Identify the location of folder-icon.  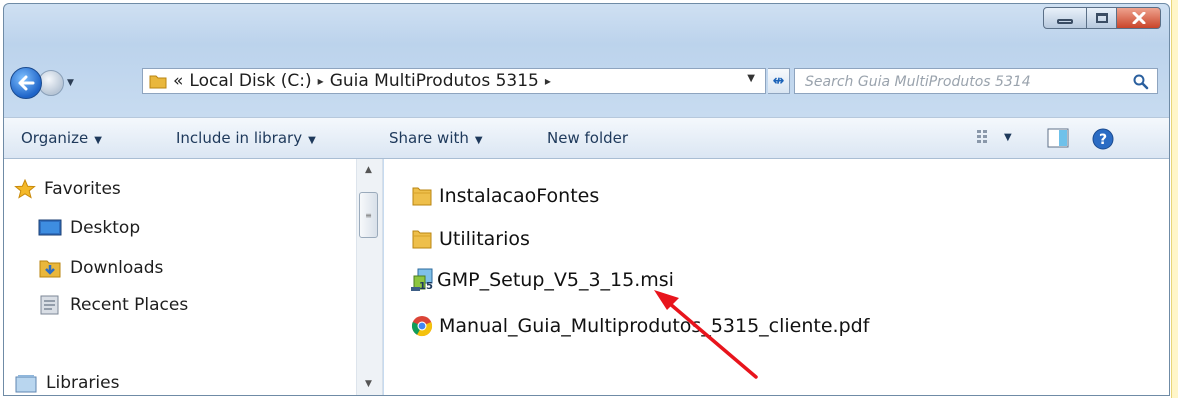
(158, 82).